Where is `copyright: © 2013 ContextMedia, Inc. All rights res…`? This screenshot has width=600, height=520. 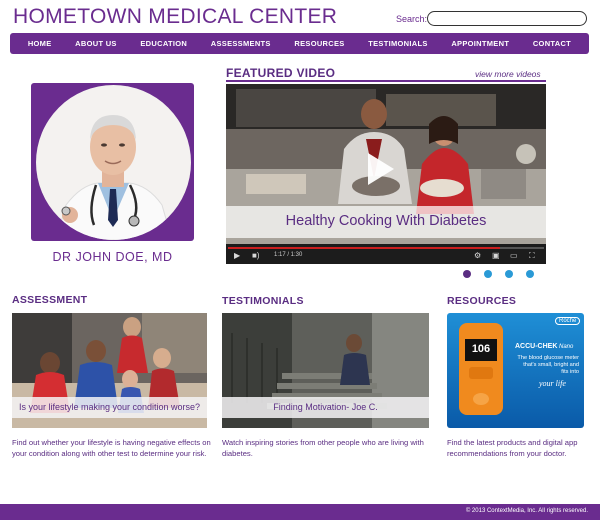 copyright: © 2013 ContextMedia, Inc. All rights res… is located at coordinates (526, 511).